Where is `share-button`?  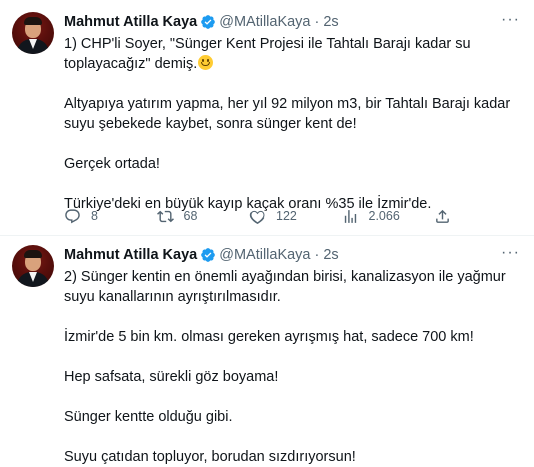
share-button is located at coordinates (444, 216).